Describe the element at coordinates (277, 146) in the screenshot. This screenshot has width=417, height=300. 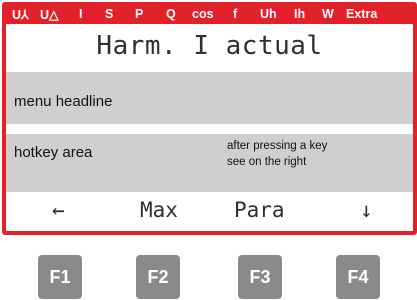
I see `hotkey-note-line-1: after pressing a key` at that location.